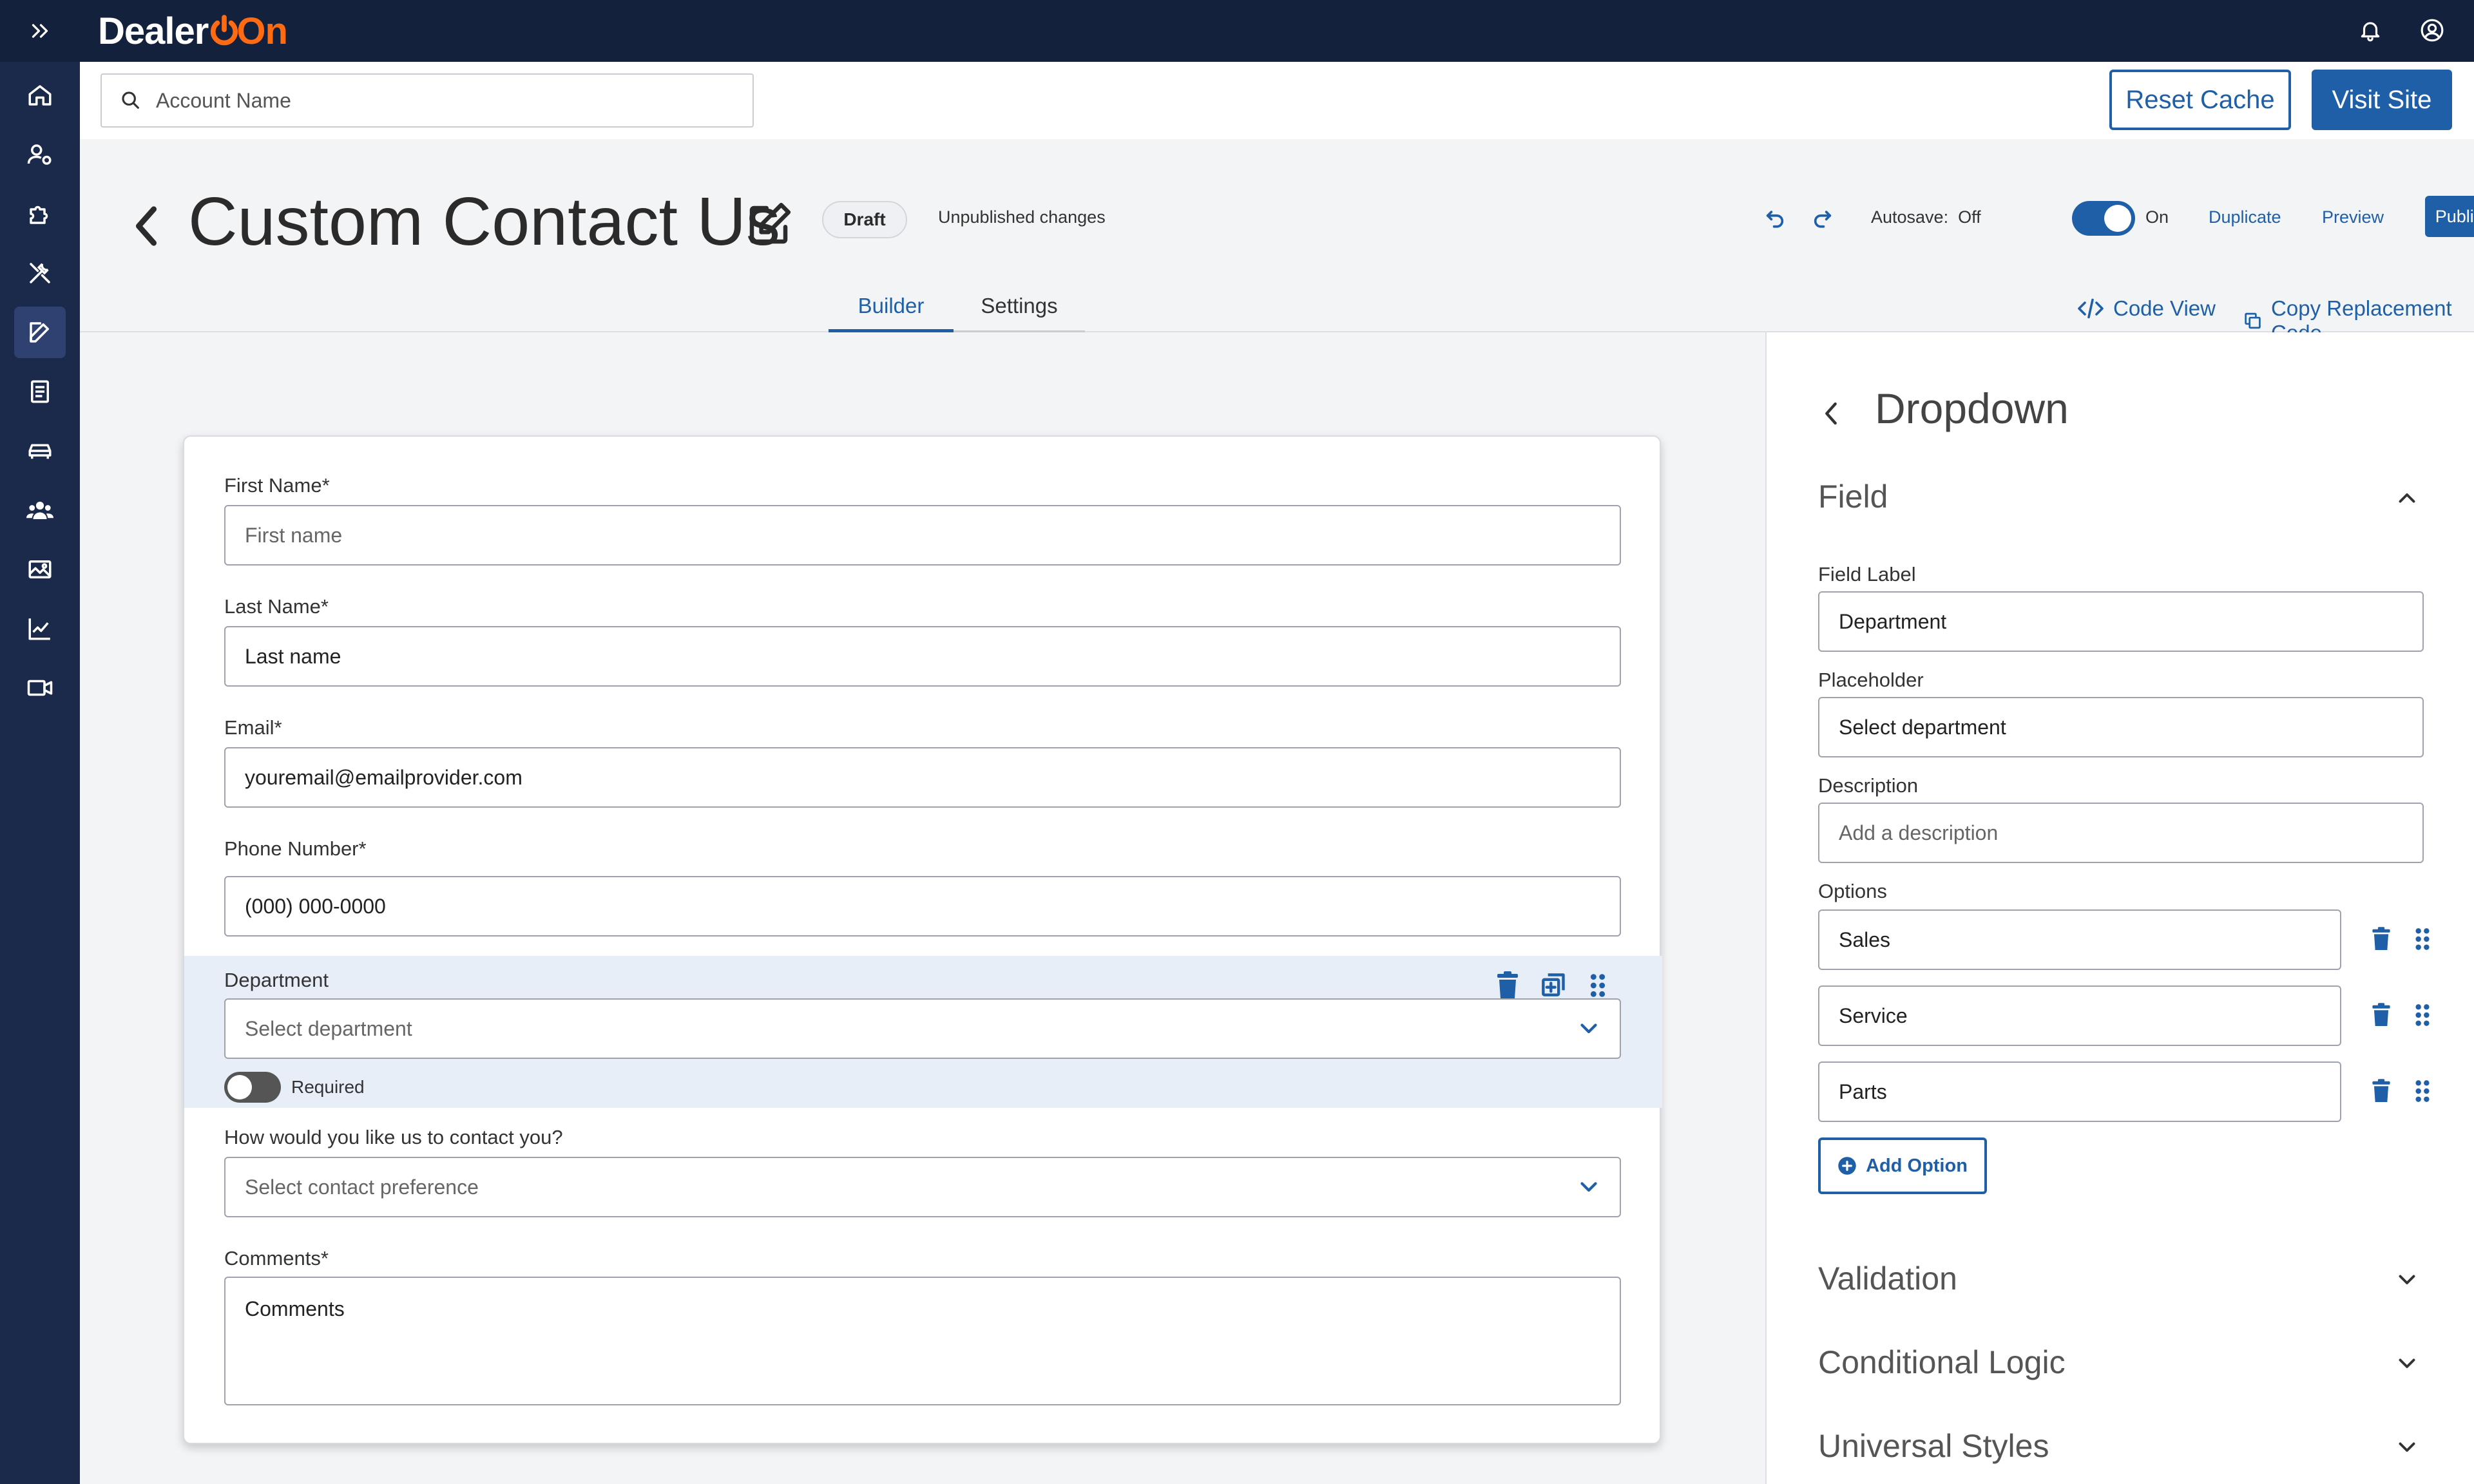 The height and width of the screenshot is (1484, 2474). I want to click on edit-title-icon, so click(769, 225).